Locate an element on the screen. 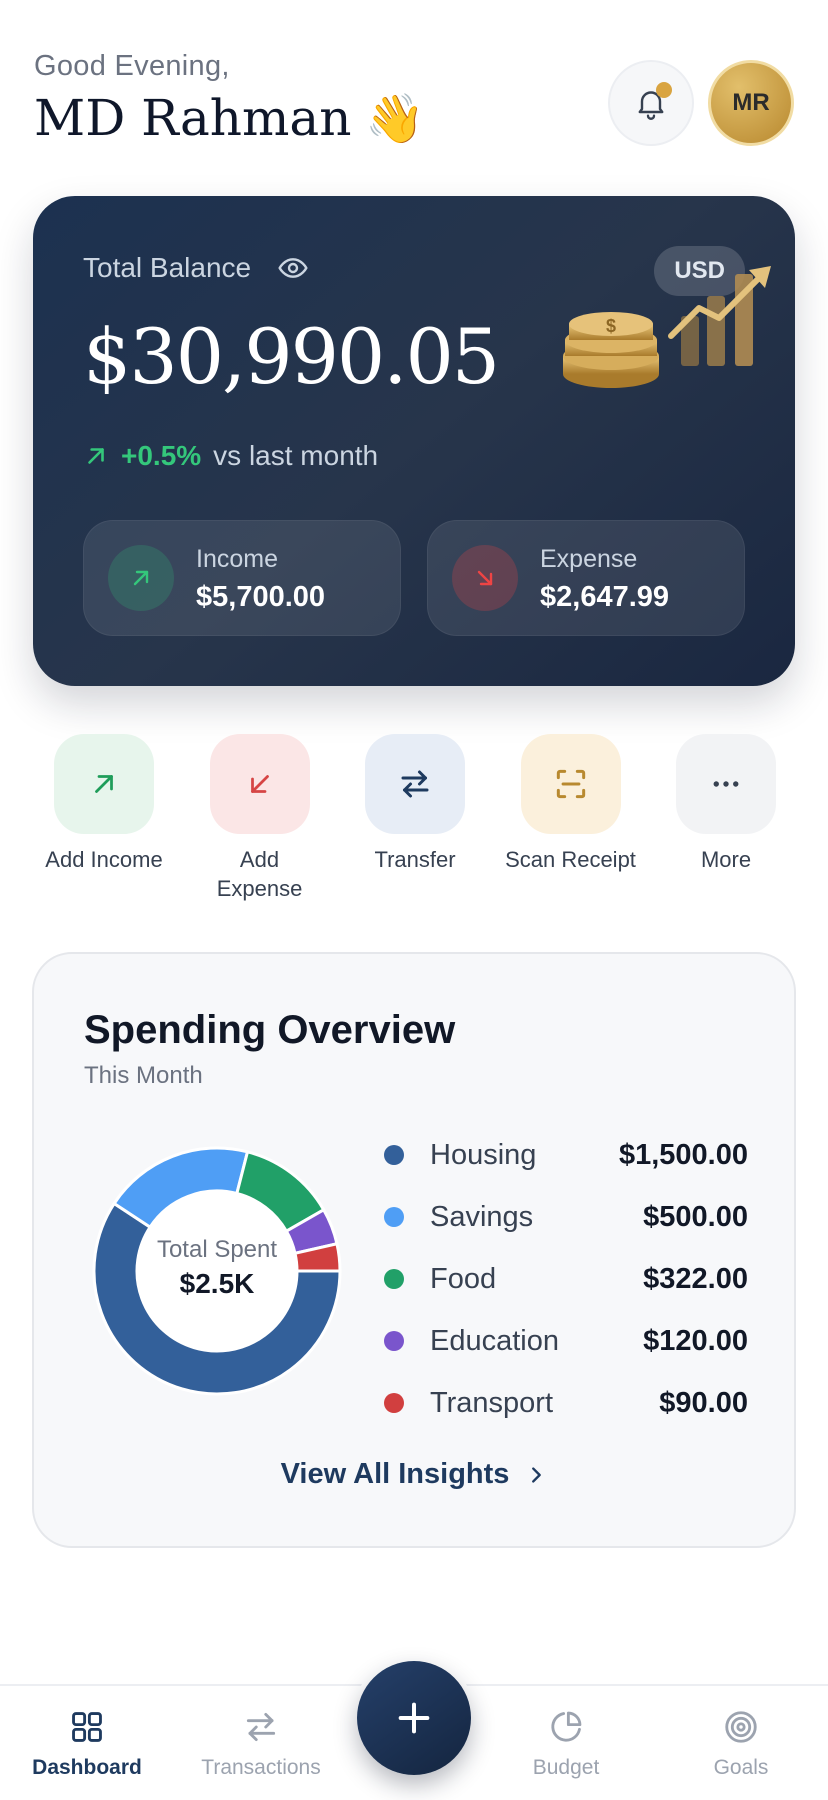  total-spent-label: Total Spent is located at coordinates (217, 1249).